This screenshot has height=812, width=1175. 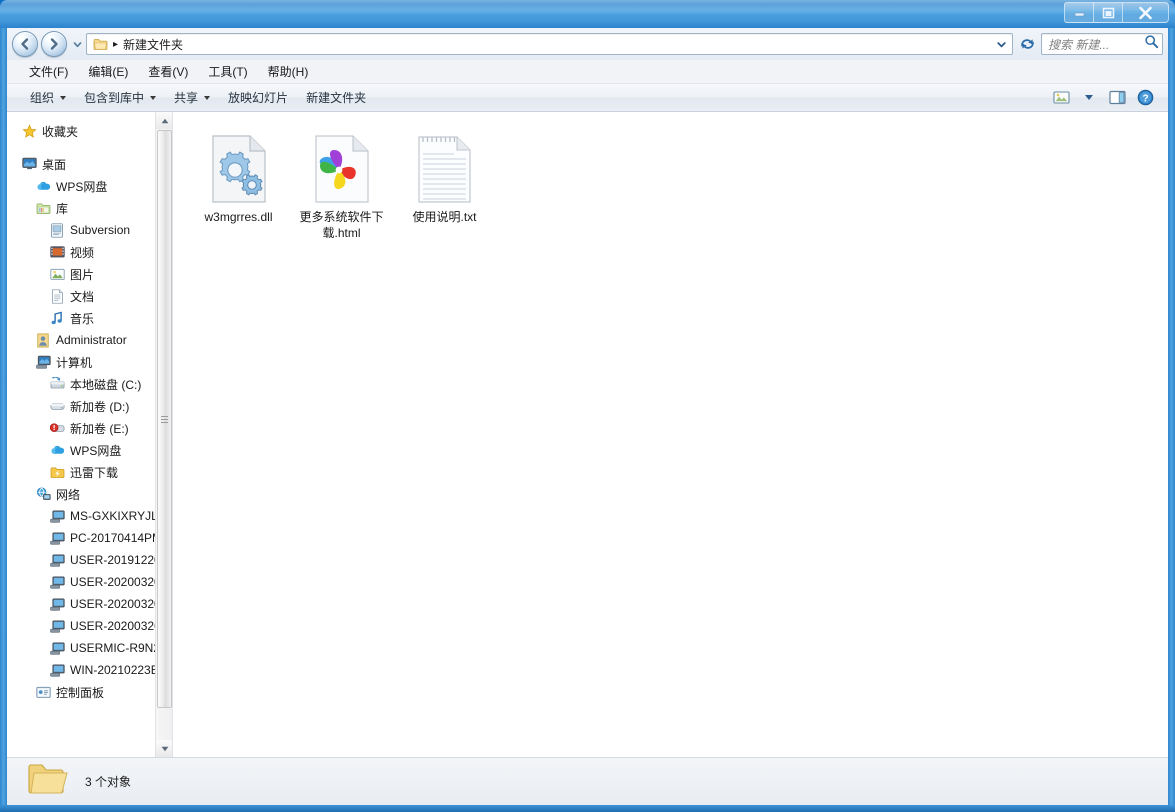 What do you see at coordinates (445, 169) in the screenshot?
I see `text-document-icon` at bounding box center [445, 169].